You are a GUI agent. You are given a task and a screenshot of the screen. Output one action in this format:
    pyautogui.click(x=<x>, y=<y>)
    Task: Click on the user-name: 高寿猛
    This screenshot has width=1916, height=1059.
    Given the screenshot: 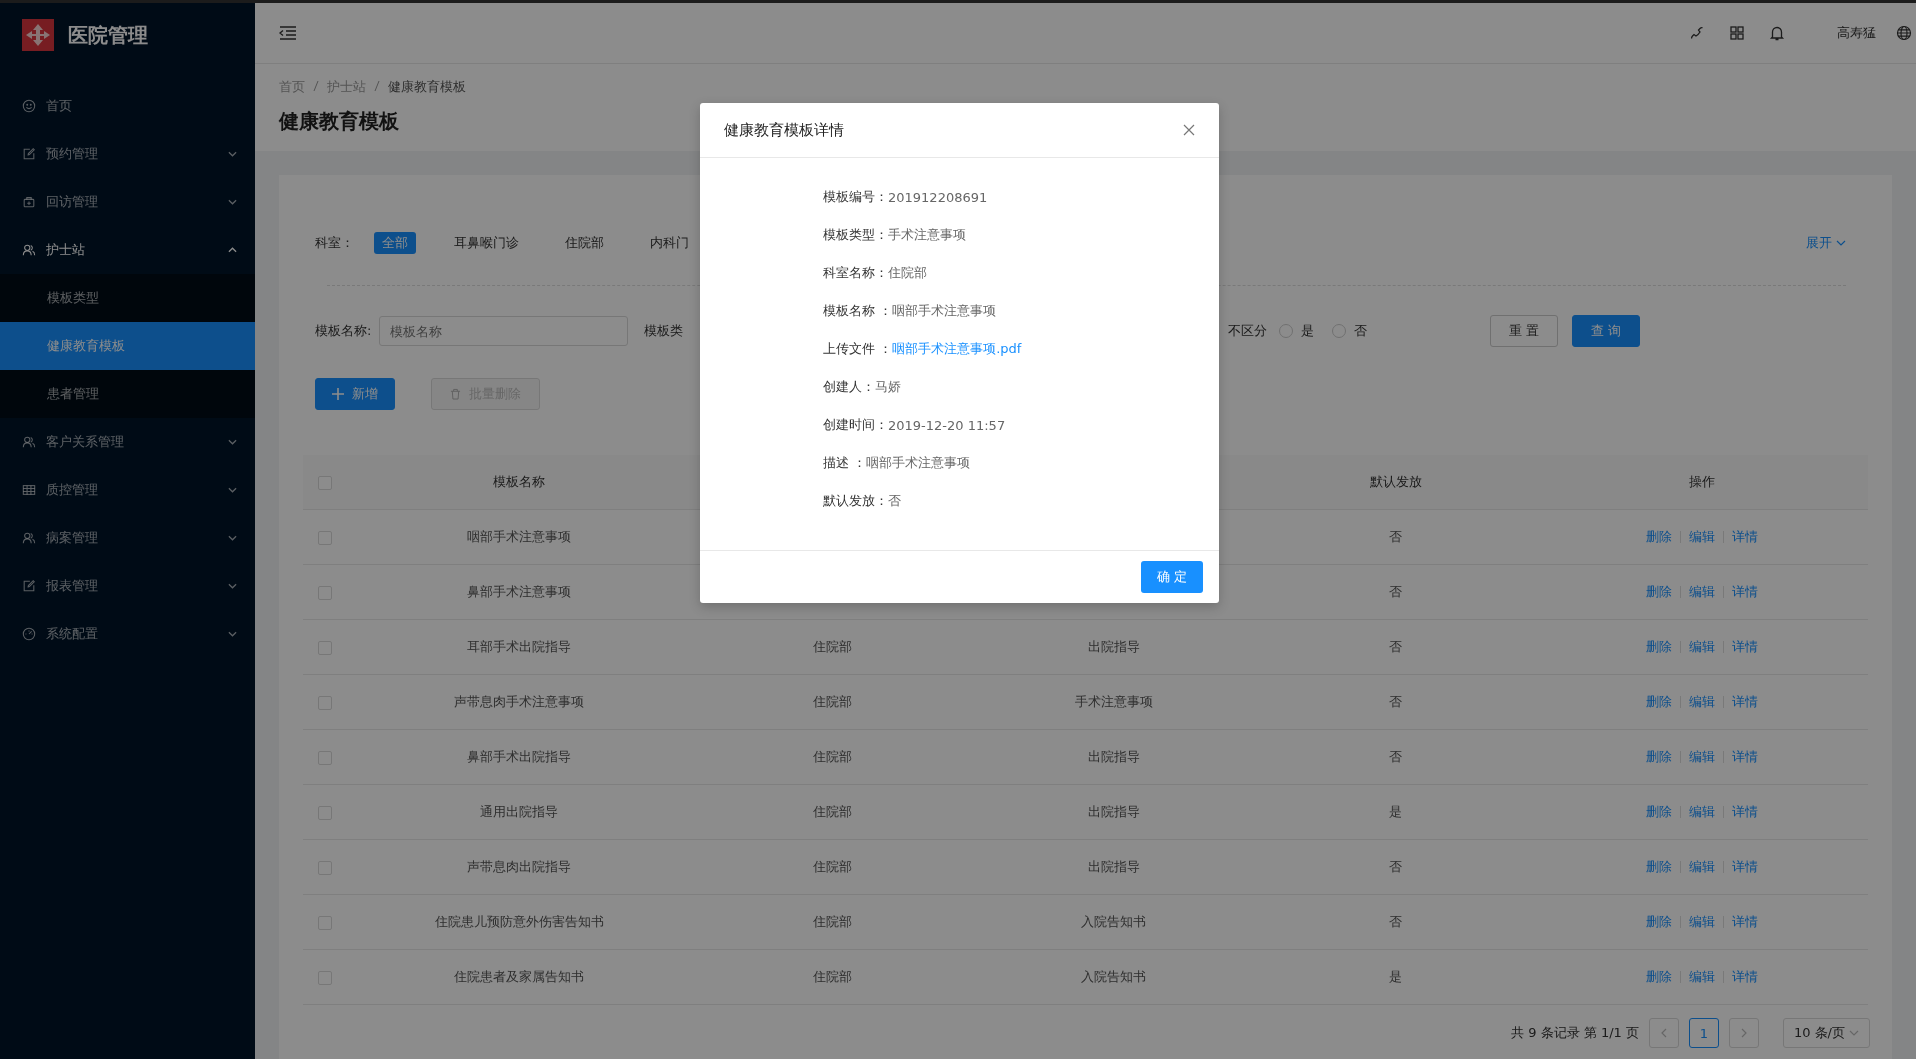 What is the action you would take?
    pyautogui.click(x=1856, y=33)
    